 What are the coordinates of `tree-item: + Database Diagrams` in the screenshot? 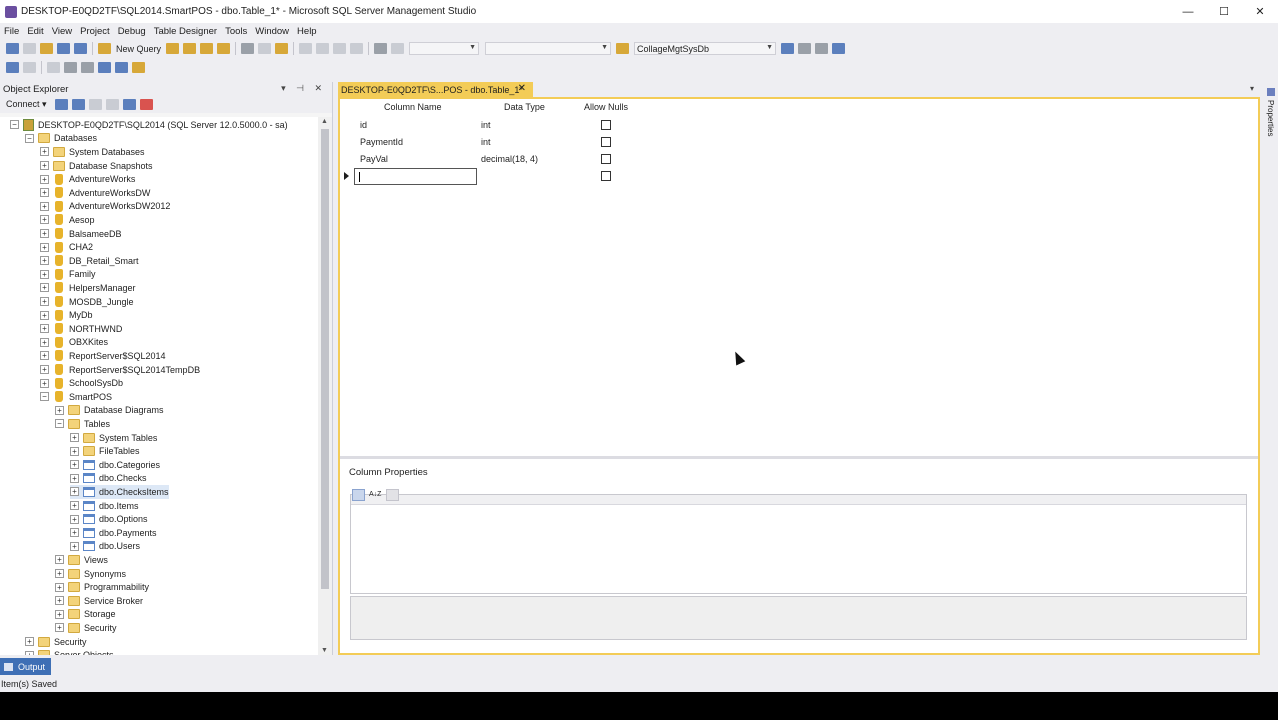 It's located at (109, 411).